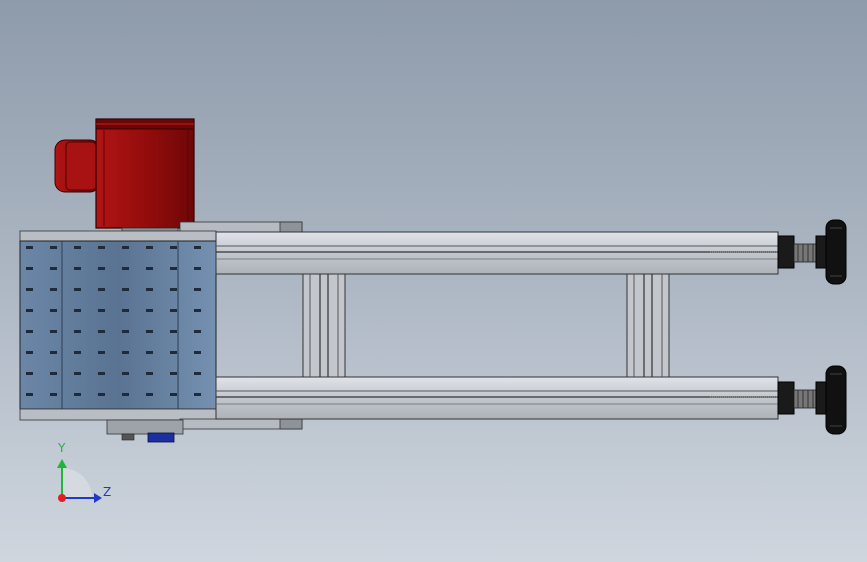 This screenshot has width=867, height=562. Describe the element at coordinates (812, 252) in the screenshot. I see `leveling-foot-upper` at that location.